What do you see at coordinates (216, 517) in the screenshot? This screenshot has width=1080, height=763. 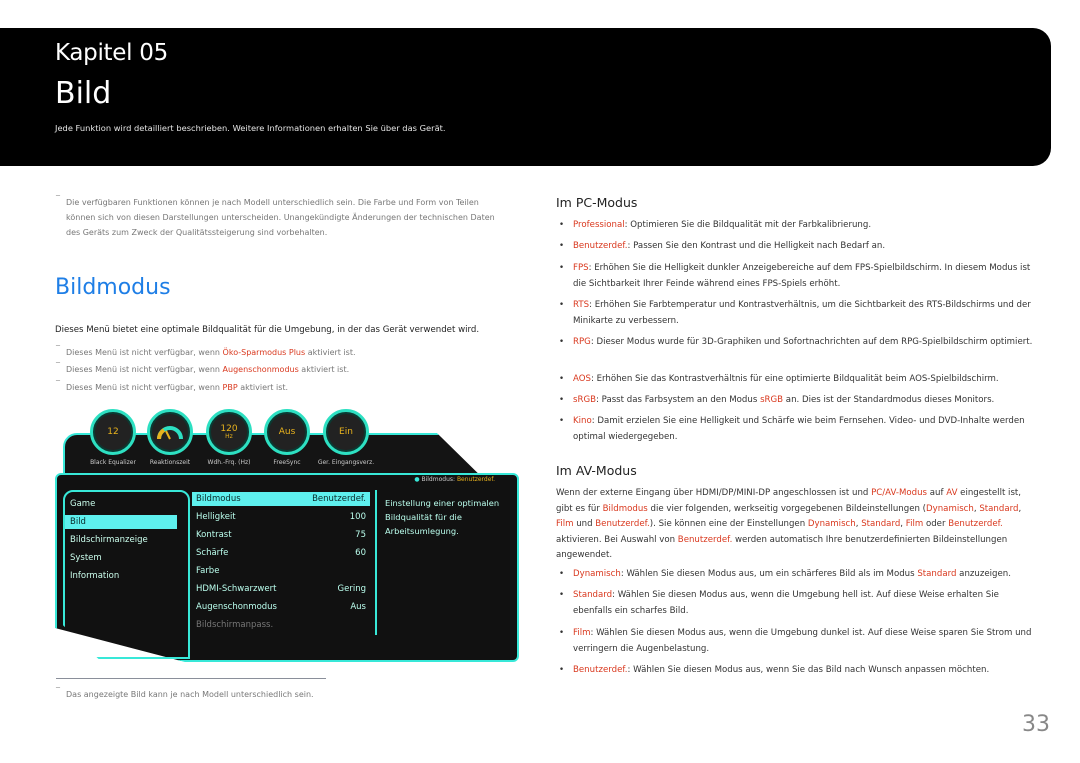 I see `setting-label: Helligkeit` at bounding box center [216, 517].